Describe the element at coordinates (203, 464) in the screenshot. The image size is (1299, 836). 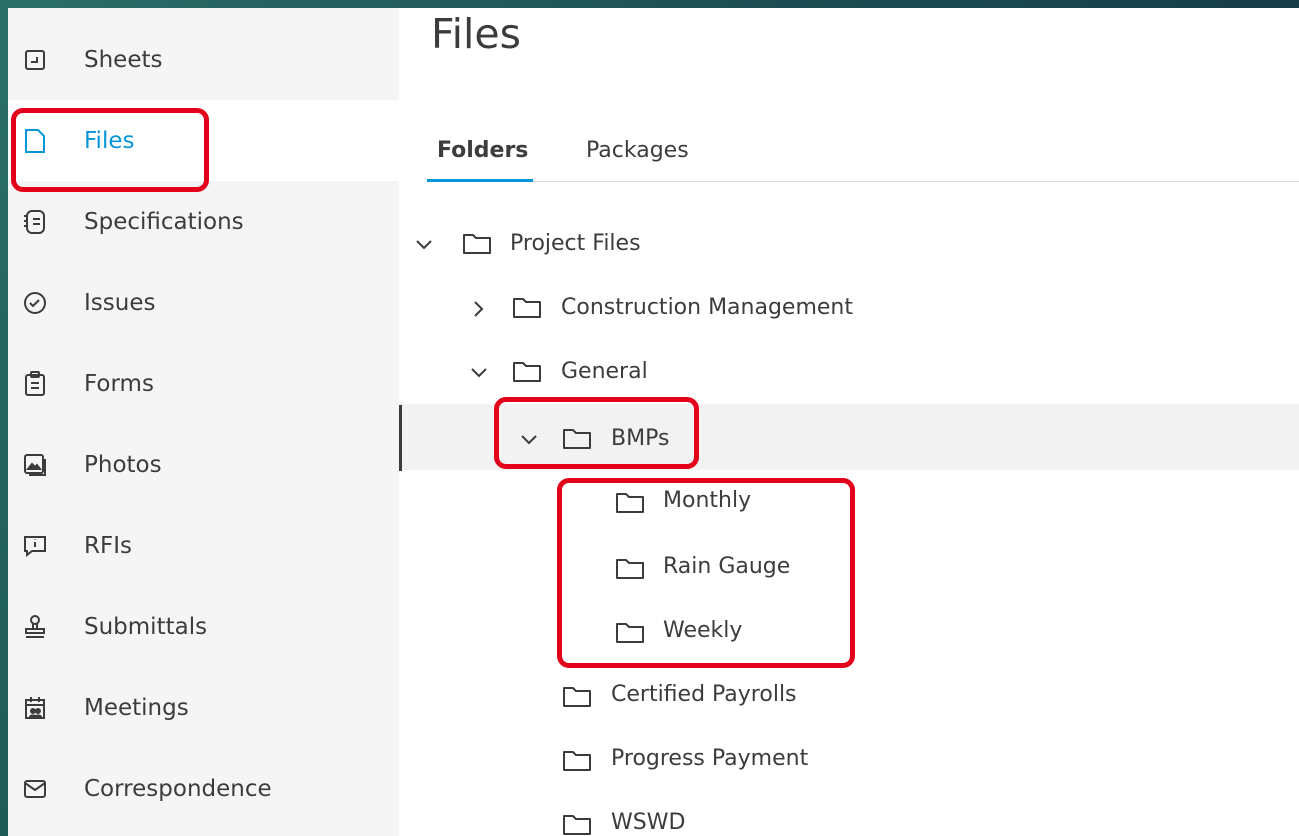
I see `sidebar-item-photos: Photos` at that location.